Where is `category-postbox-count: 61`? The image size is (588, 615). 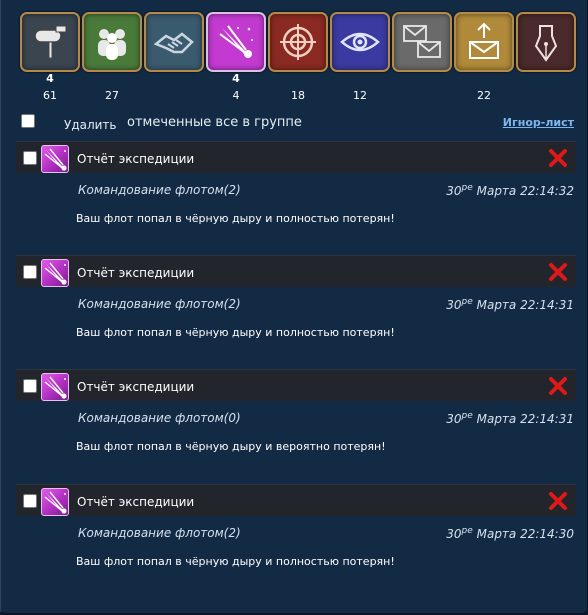 category-postbox-count: 61 is located at coordinates (50, 95).